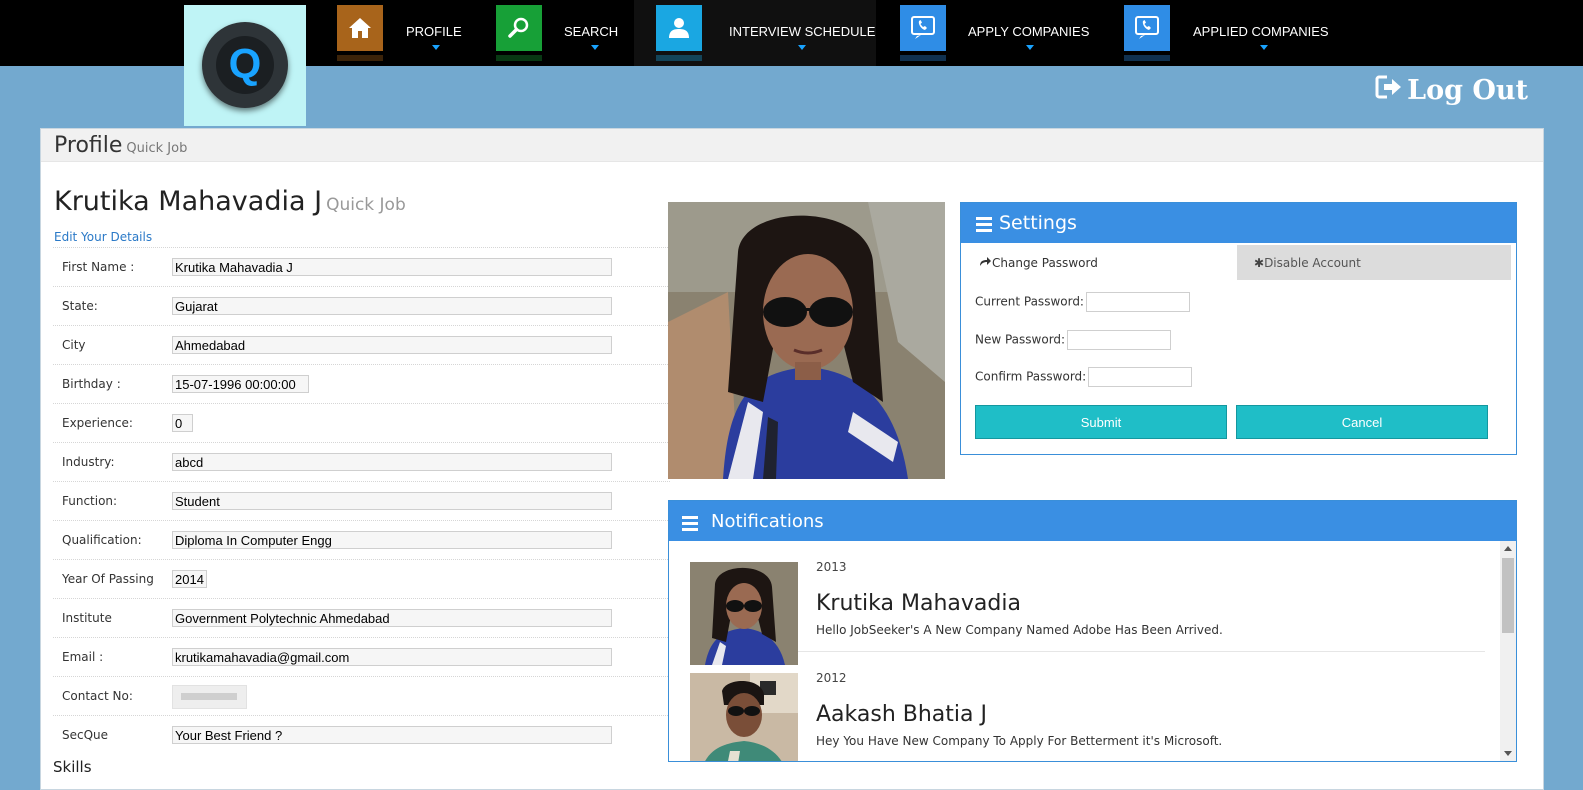 The width and height of the screenshot is (1583, 790). I want to click on notification-sender: Aakash Bhatia J, so click(901, 714).